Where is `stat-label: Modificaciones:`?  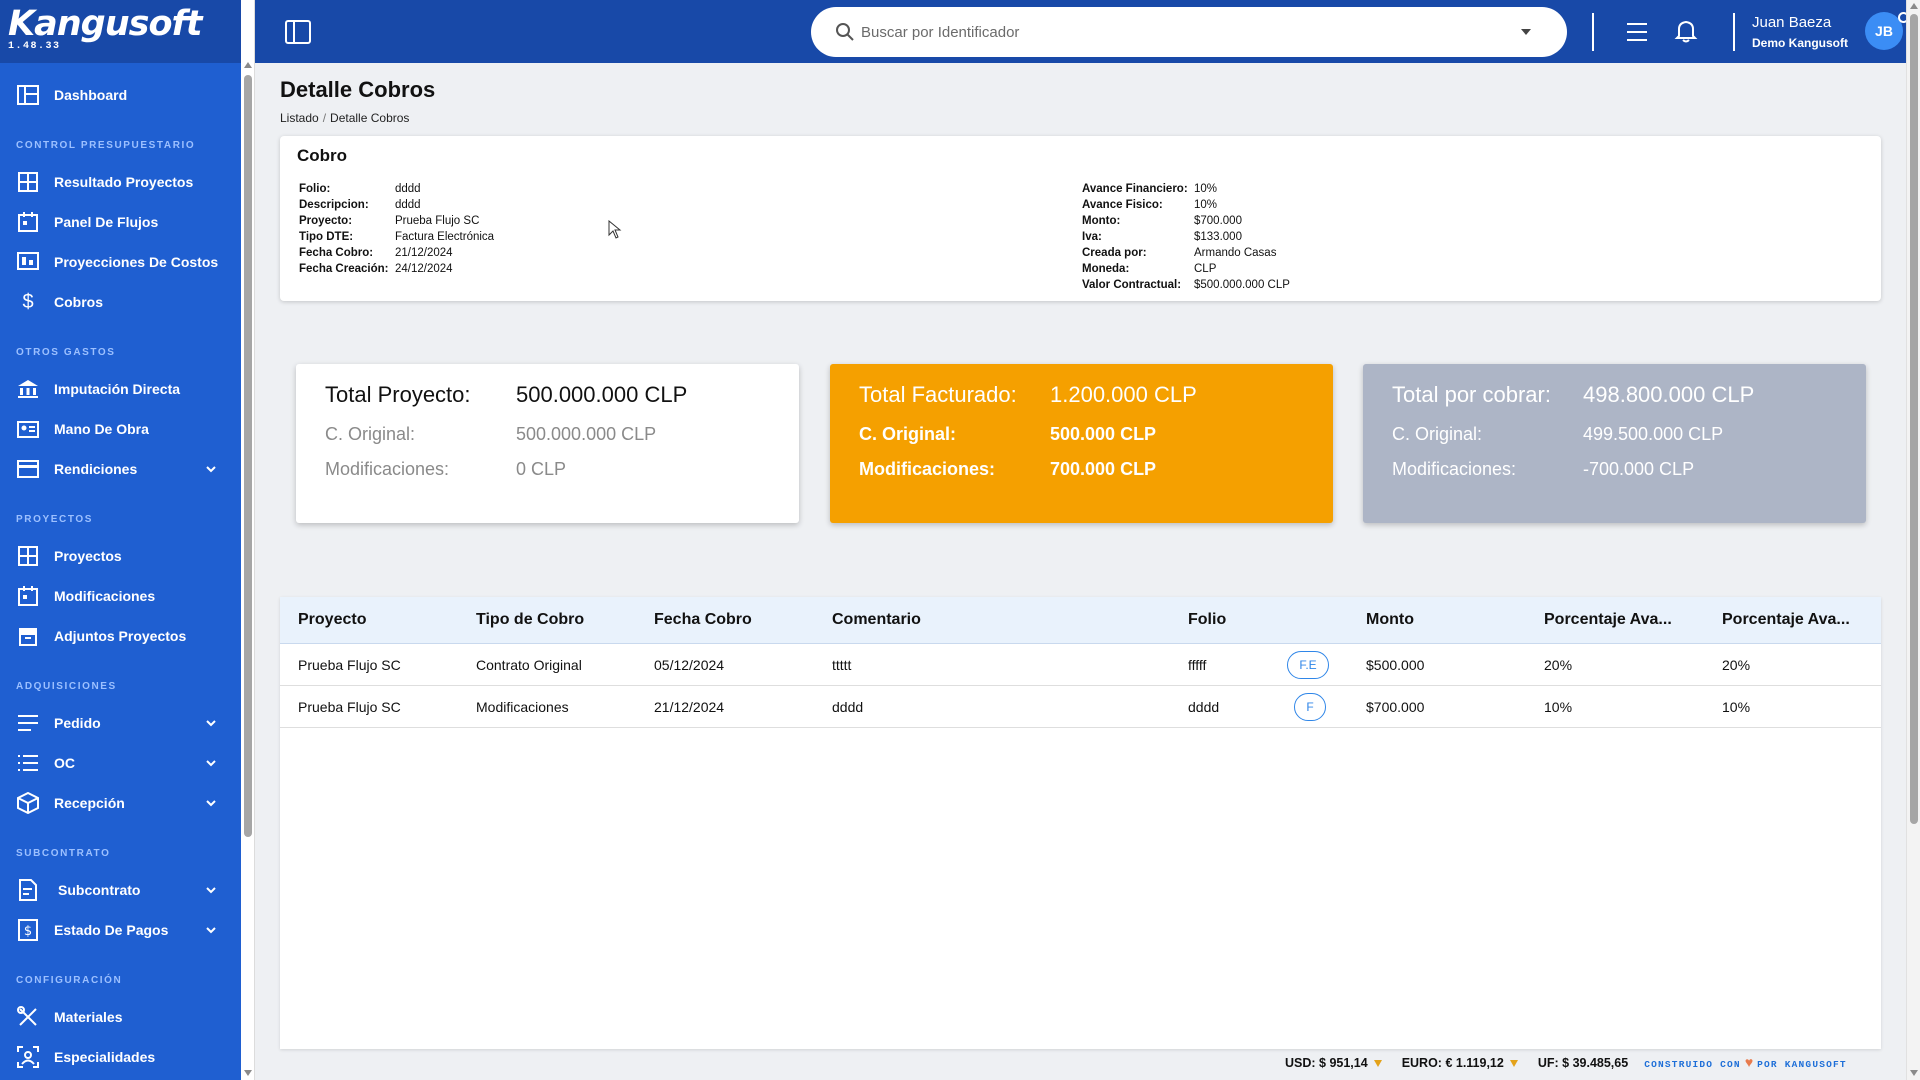 stat-label: Modificaciones: is located at coordinates (927, 469).